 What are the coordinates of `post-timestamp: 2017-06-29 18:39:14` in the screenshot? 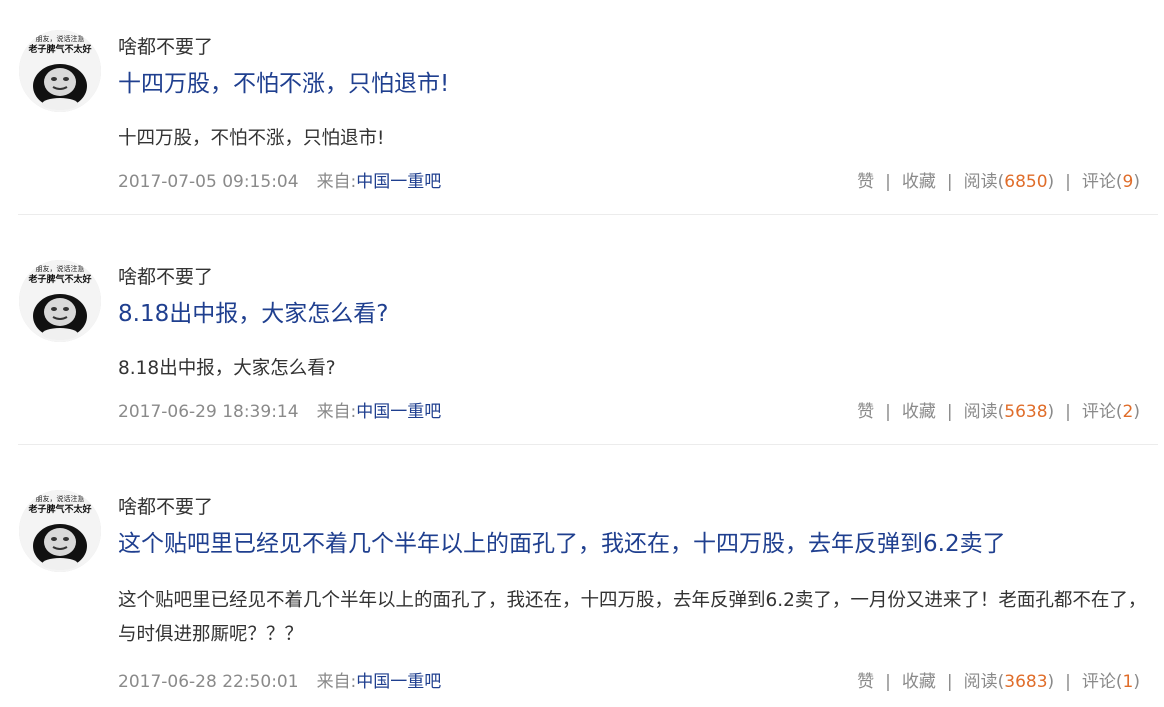 It's located at (208, 412).